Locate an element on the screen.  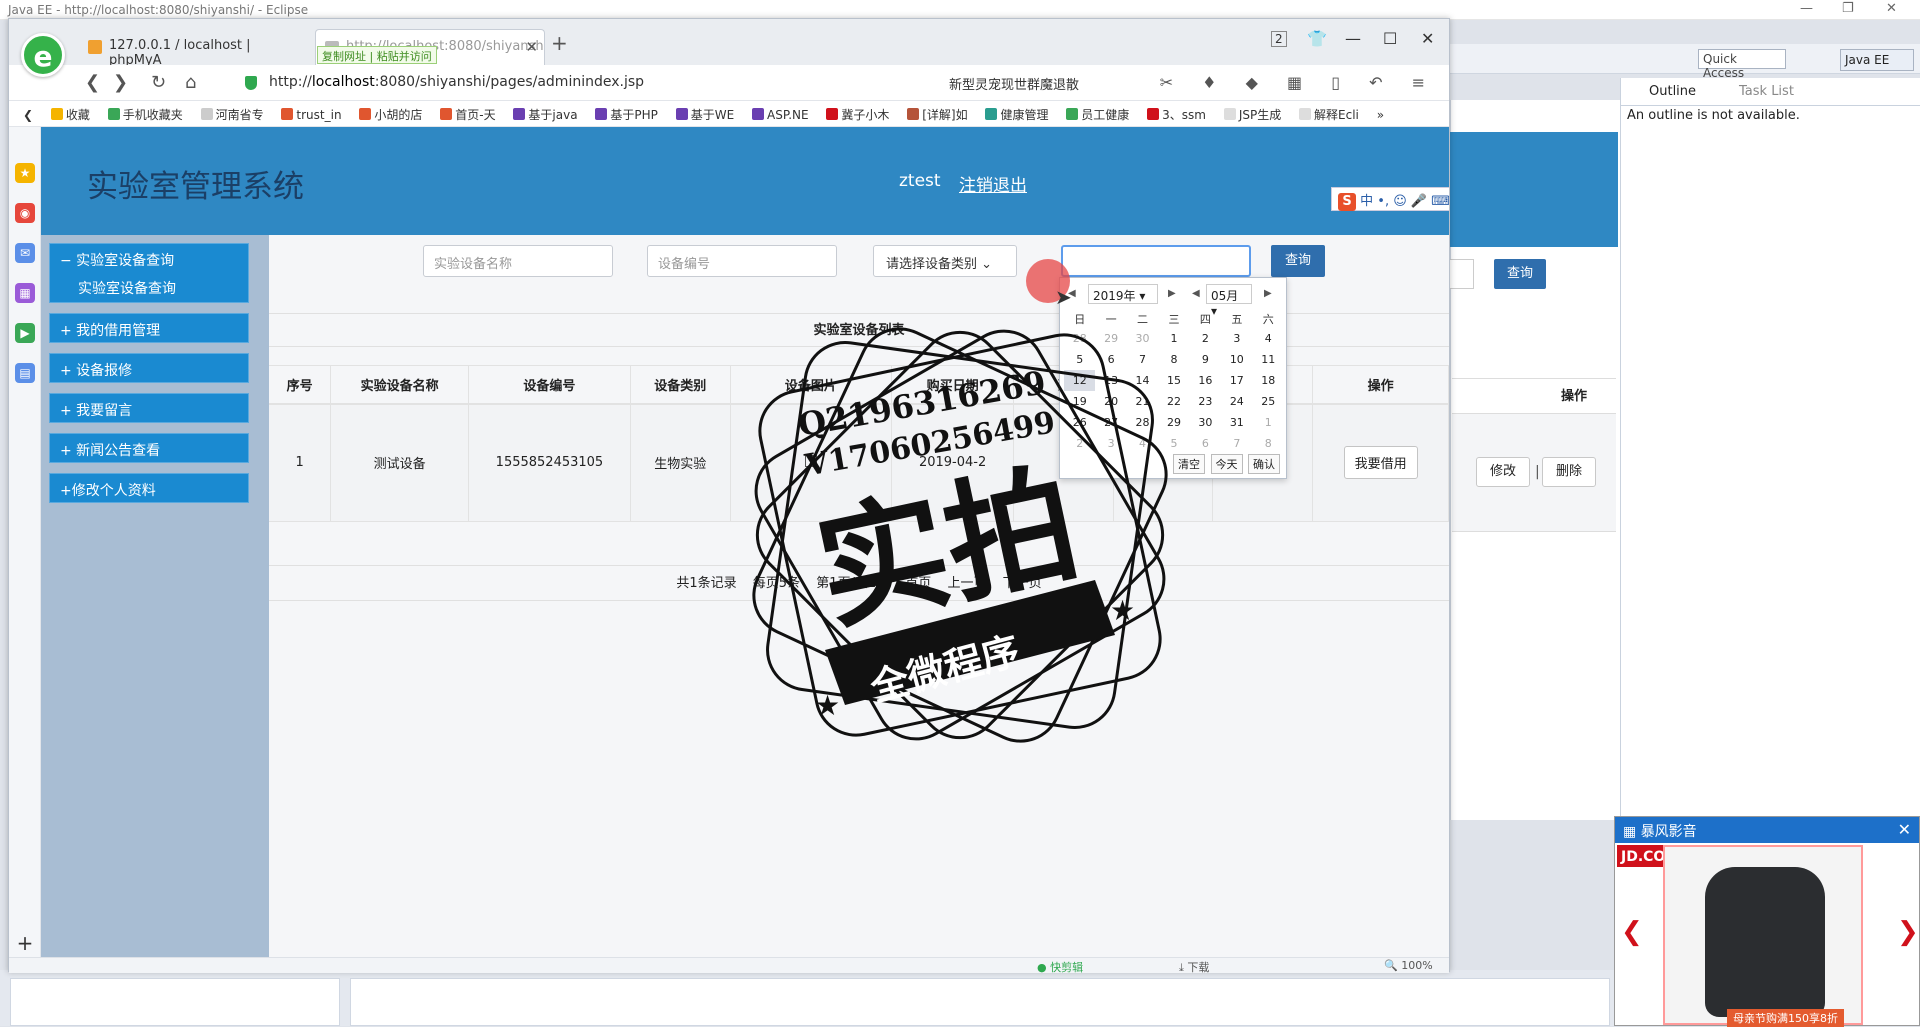
today-button: 今天 is located at coordinates (1226, 464).